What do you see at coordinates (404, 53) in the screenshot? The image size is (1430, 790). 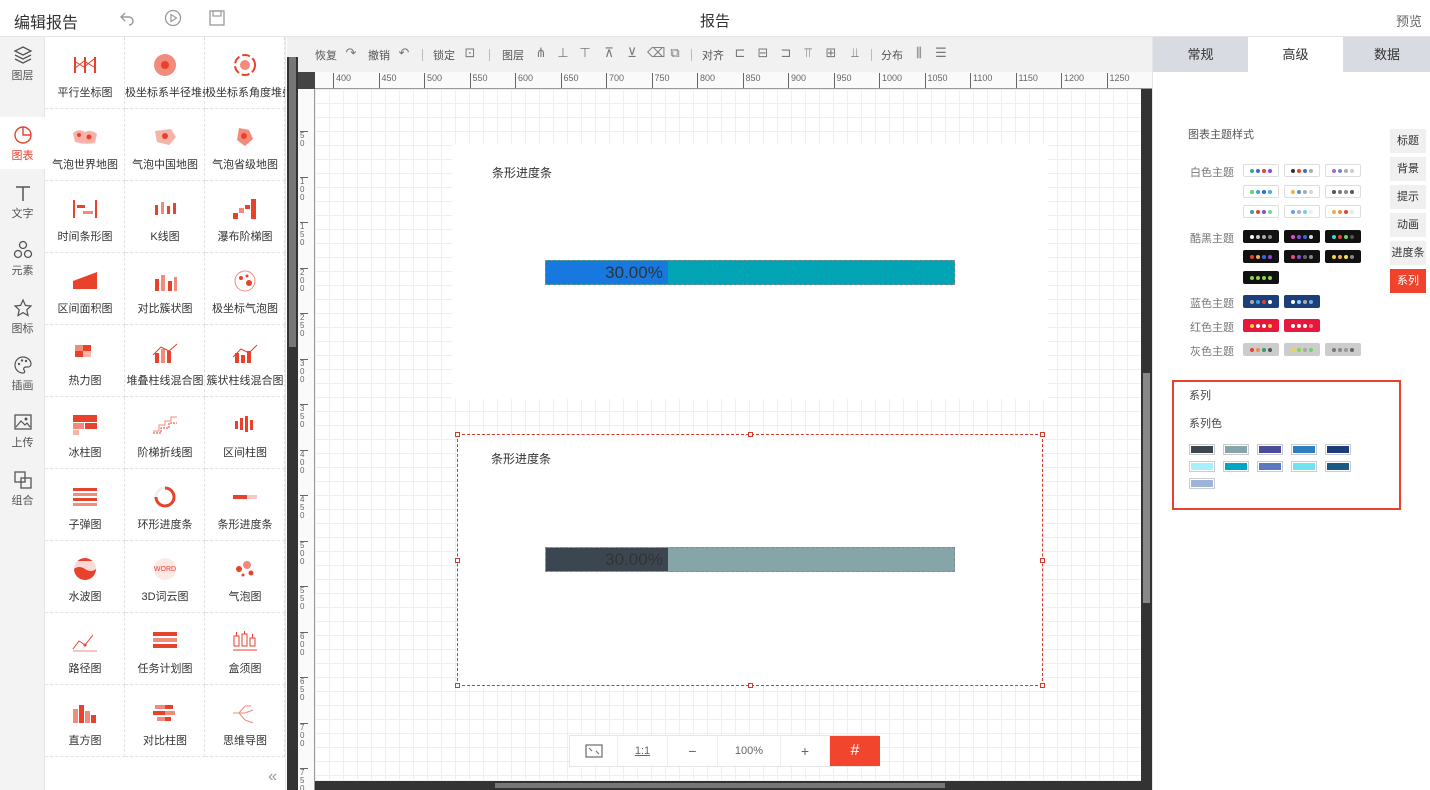 I see `undo-icon: ↶` at bounding box center [404, 53].